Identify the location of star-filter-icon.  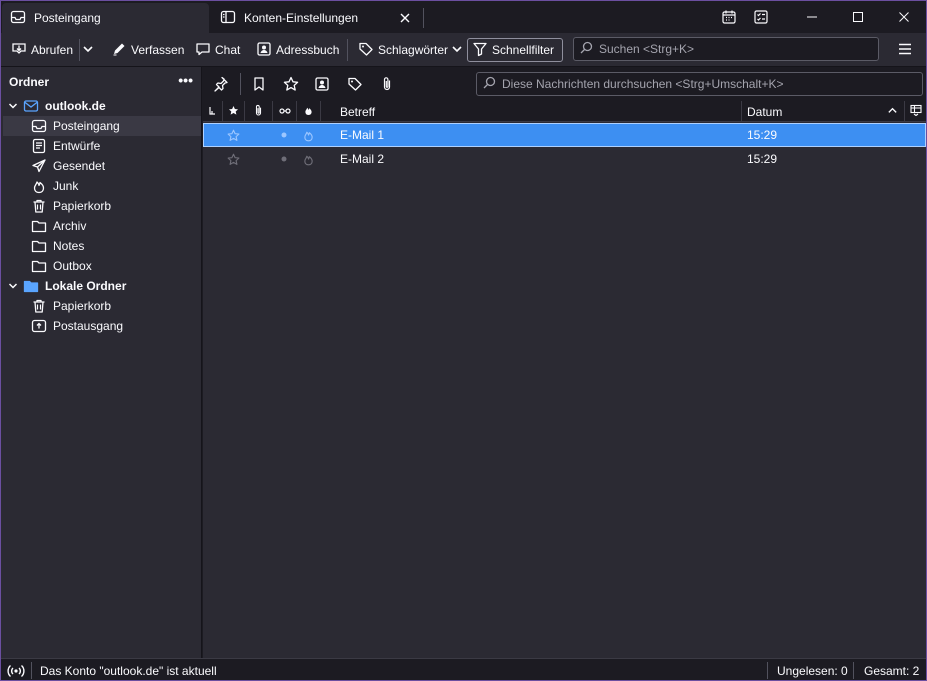
(291, 84).